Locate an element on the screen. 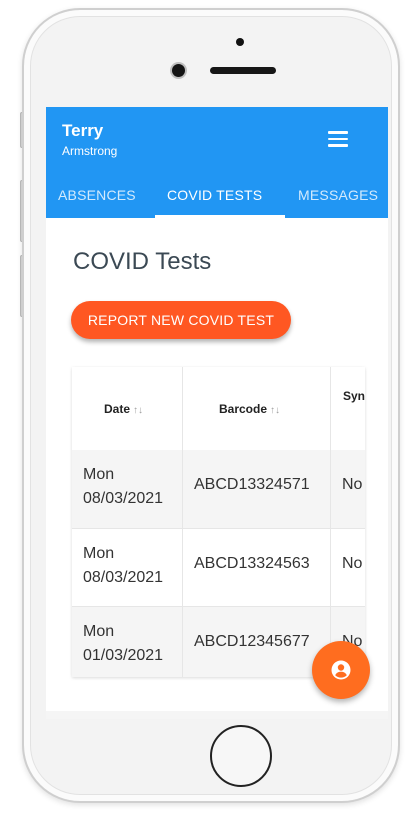  header-symptoms-cell: Syn is located at coordinates (348, 408).